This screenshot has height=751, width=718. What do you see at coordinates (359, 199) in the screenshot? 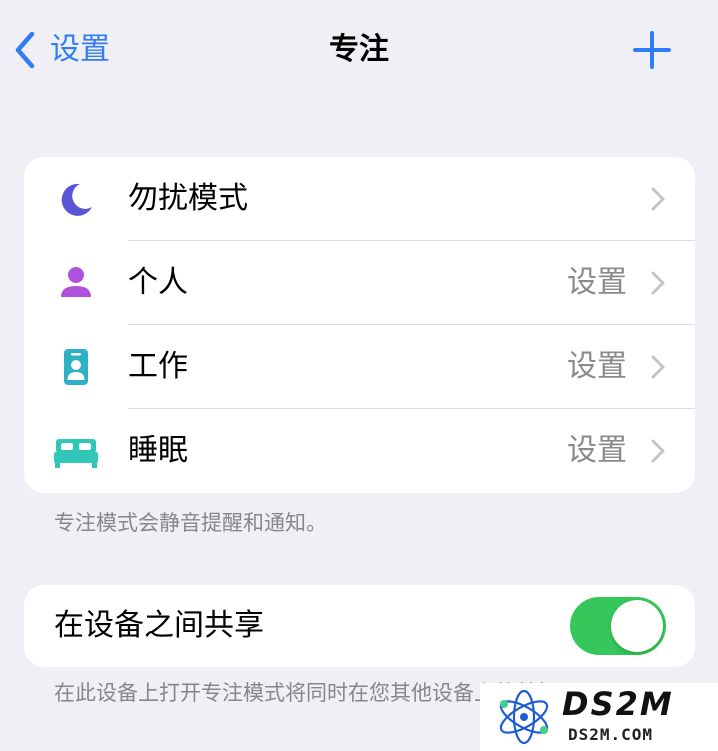
I see `focus-mode-do-not-disturb: 勿扰模式` at bounding box center [359, 199].